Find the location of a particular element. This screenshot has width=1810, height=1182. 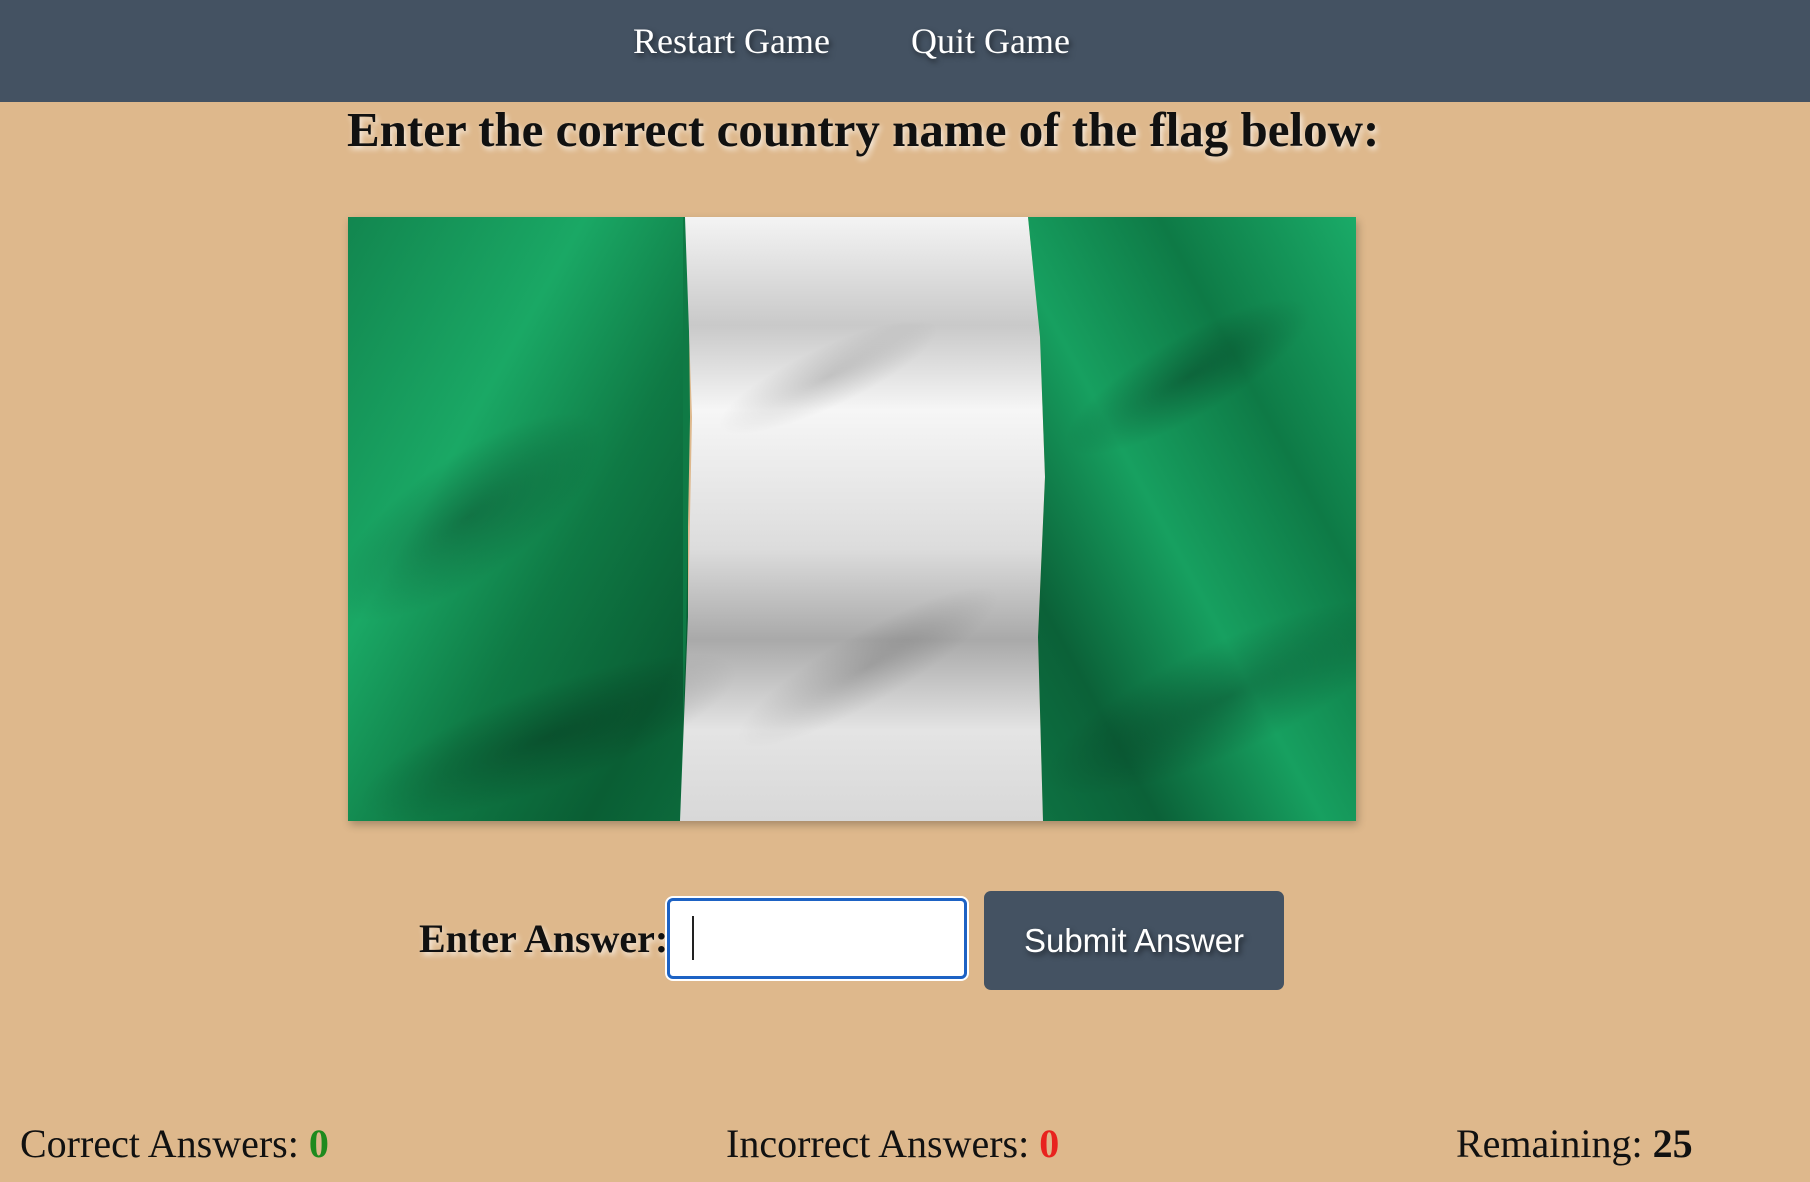

submit-answer-button: Submit Answer is located at coordinates (1134, 940).